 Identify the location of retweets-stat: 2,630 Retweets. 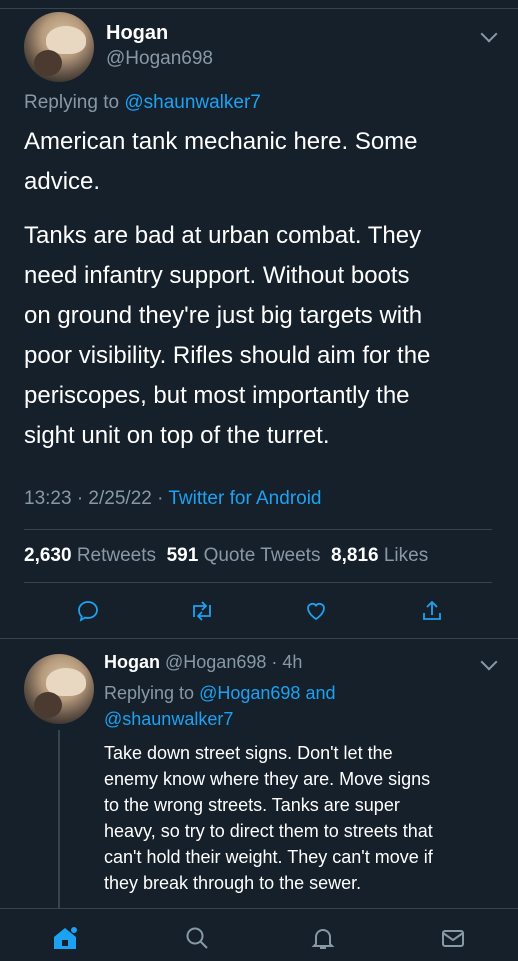
(90, 555).